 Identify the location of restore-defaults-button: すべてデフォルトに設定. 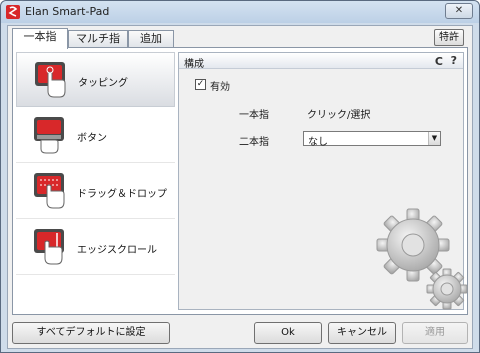
(91, 333).